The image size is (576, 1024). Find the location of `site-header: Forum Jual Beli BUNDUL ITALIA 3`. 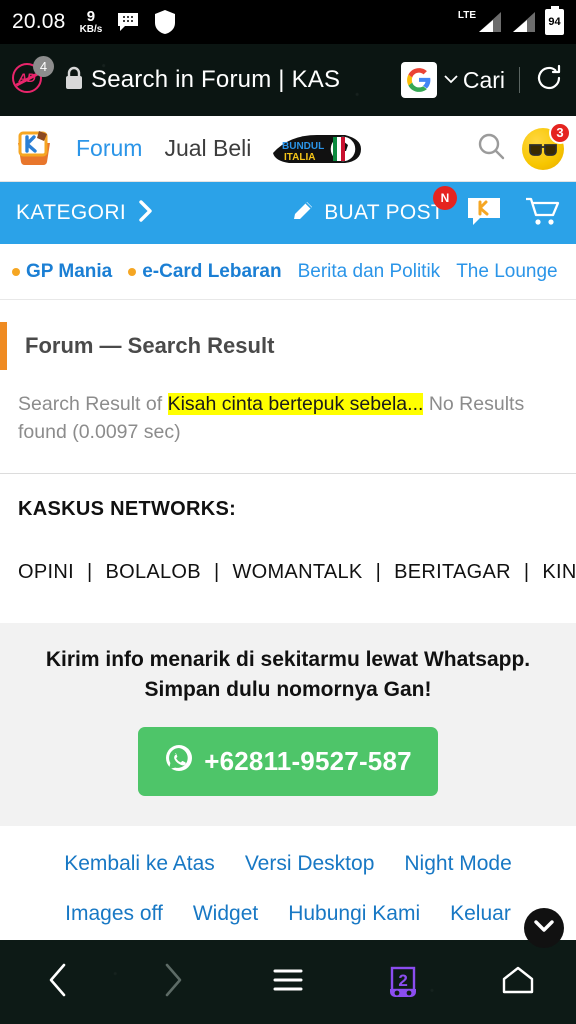

site-header: Forum Jual Beli BUNDUL ITALIA 3 is located at coordinates (288, 149).